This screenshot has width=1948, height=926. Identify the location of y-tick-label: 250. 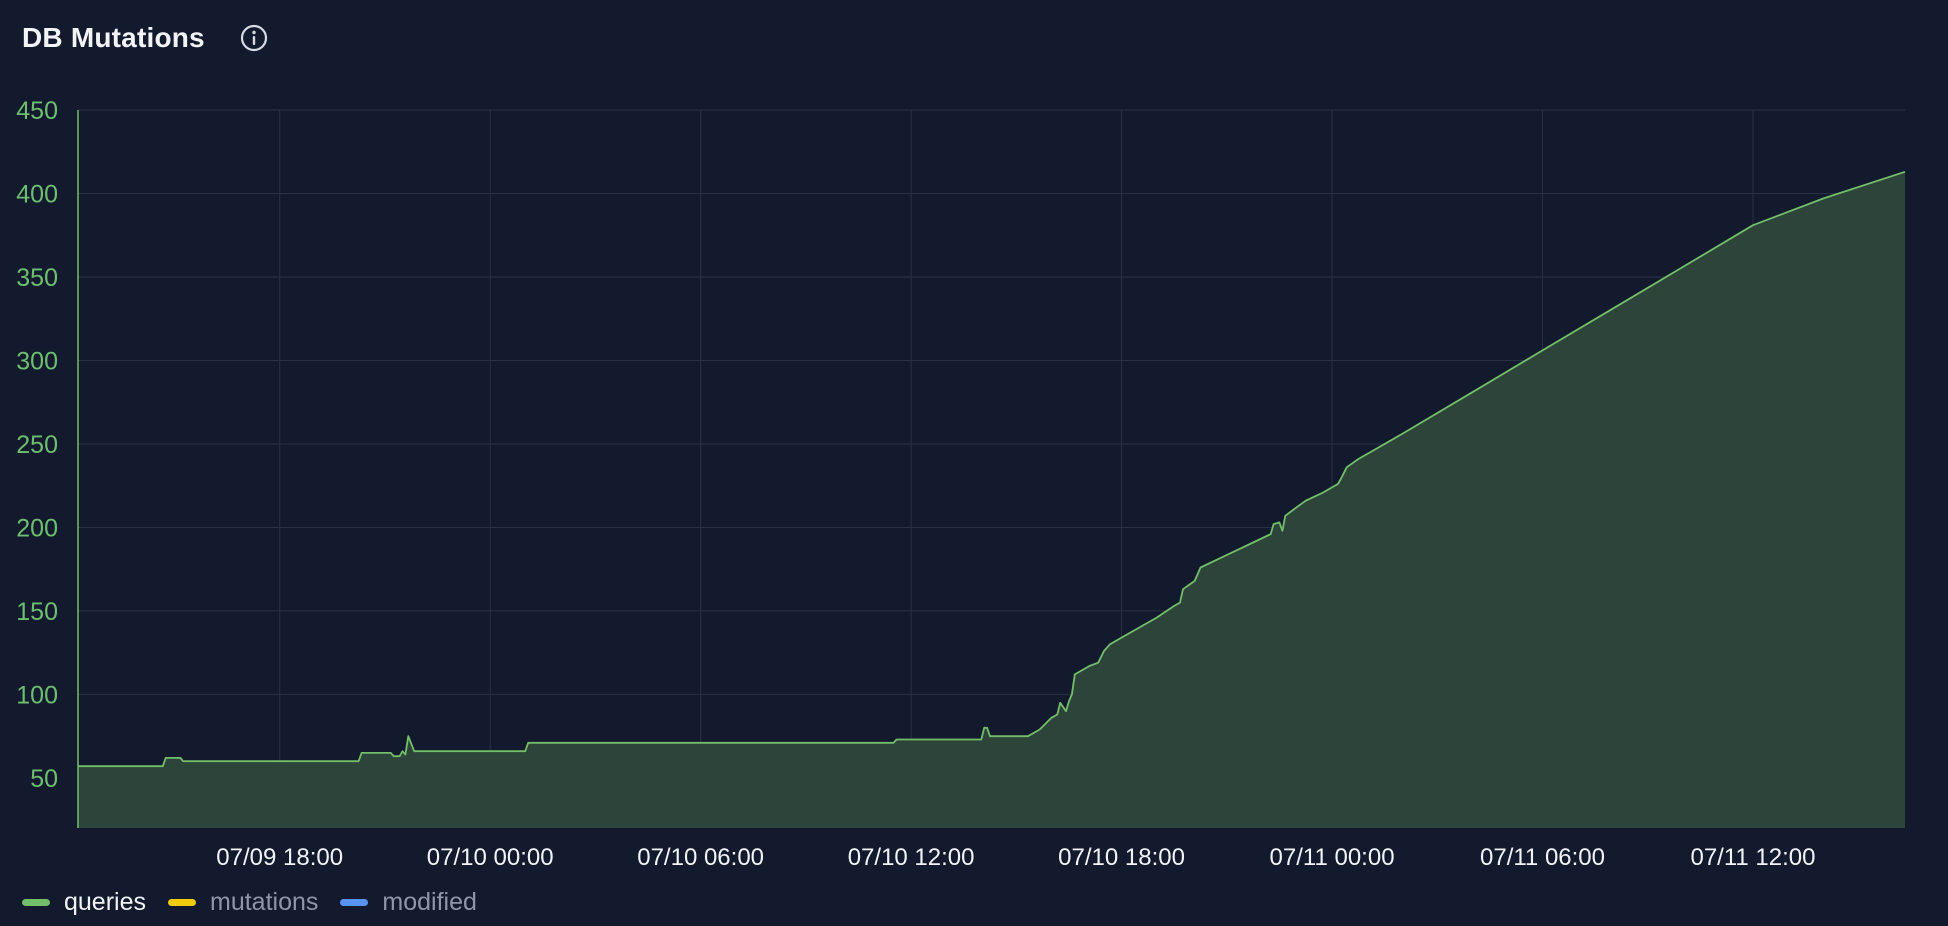
(37, 445).